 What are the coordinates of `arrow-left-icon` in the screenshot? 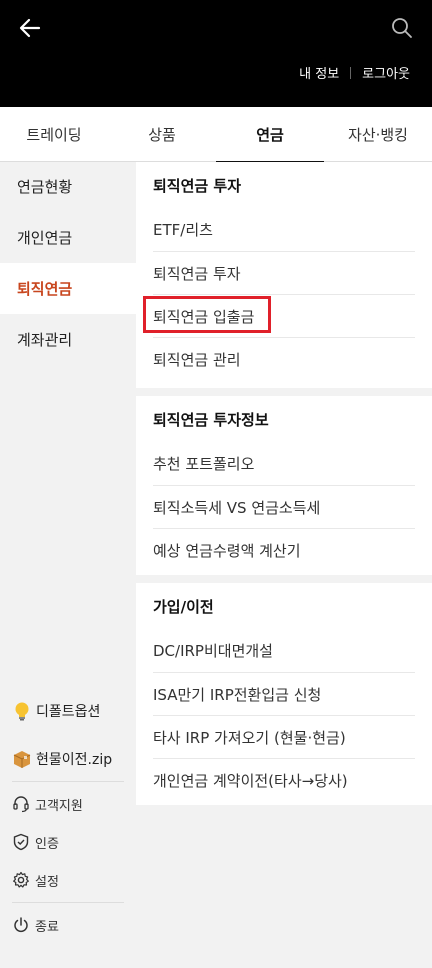 It's located at (30, 28).